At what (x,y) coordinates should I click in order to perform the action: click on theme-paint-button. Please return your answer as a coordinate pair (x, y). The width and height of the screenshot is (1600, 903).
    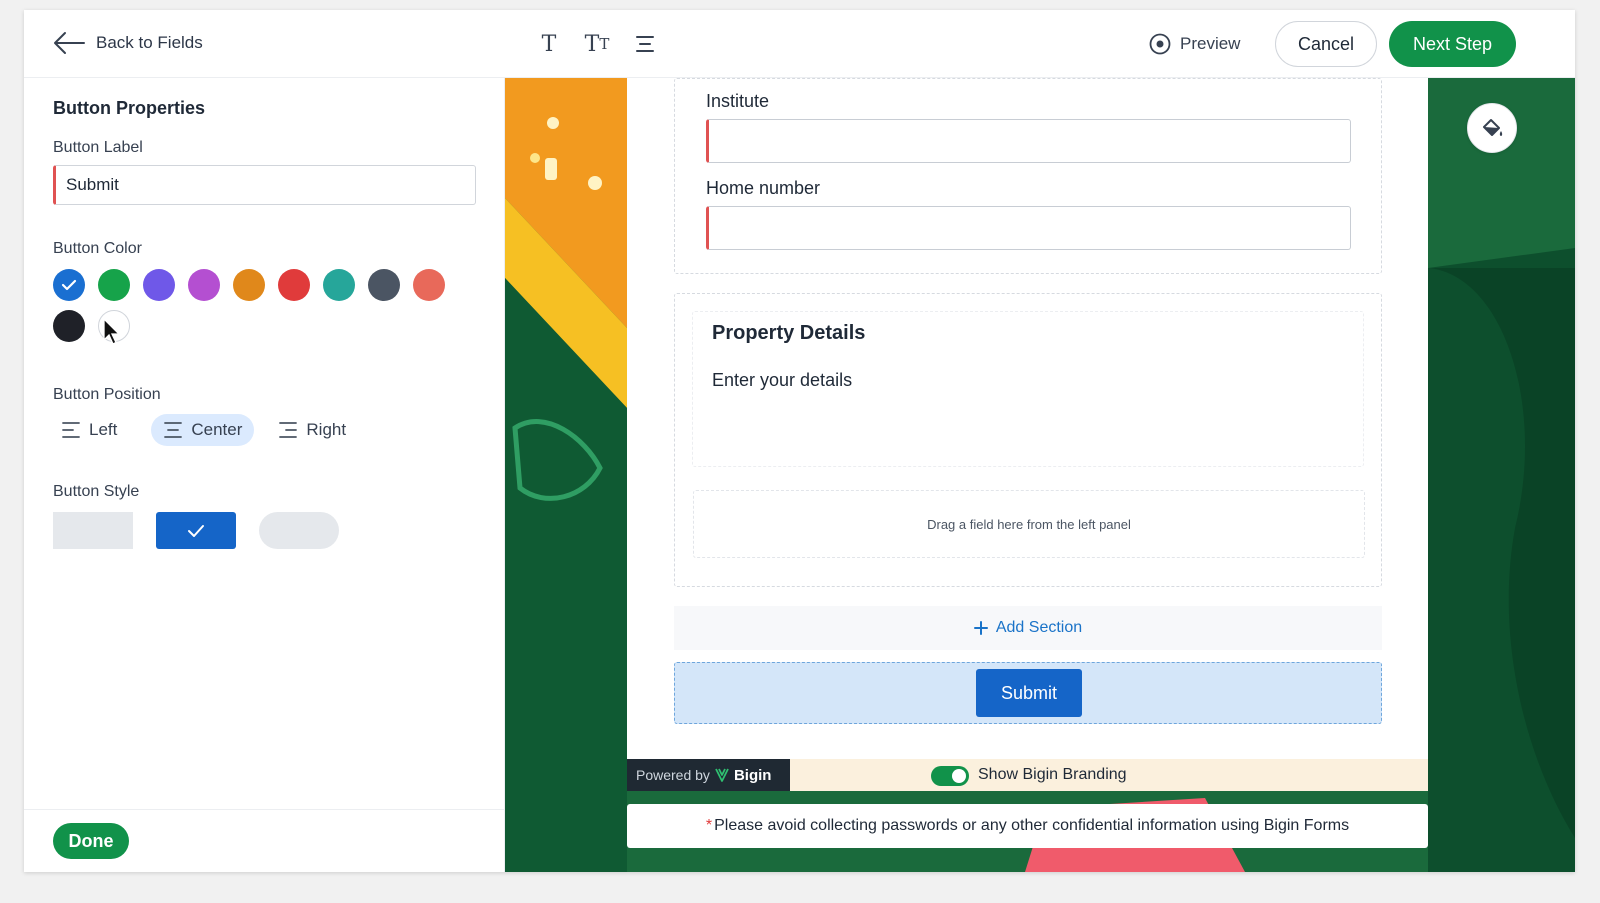
    Looking at the image, I should click on (1492, 128).